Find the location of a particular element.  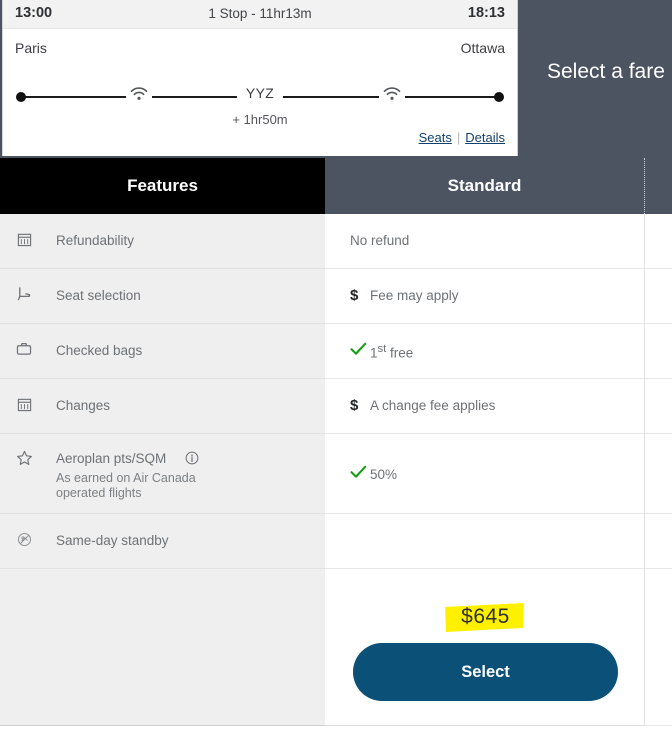

feature-label: Aeroplan pts/SQM is located at coordinates (111, 458).